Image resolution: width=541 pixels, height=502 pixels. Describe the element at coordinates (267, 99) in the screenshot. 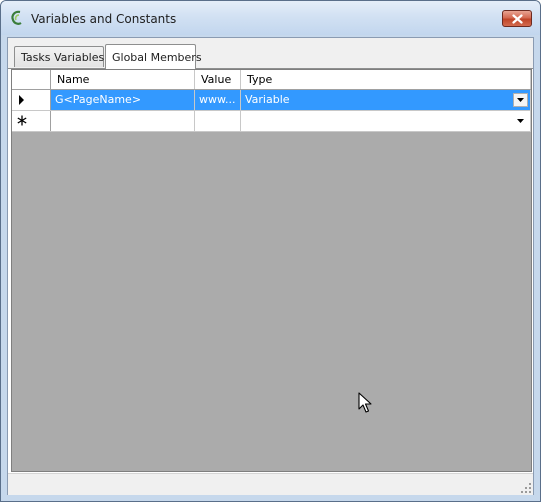

I see `cell-type-text: Variable` at that location.